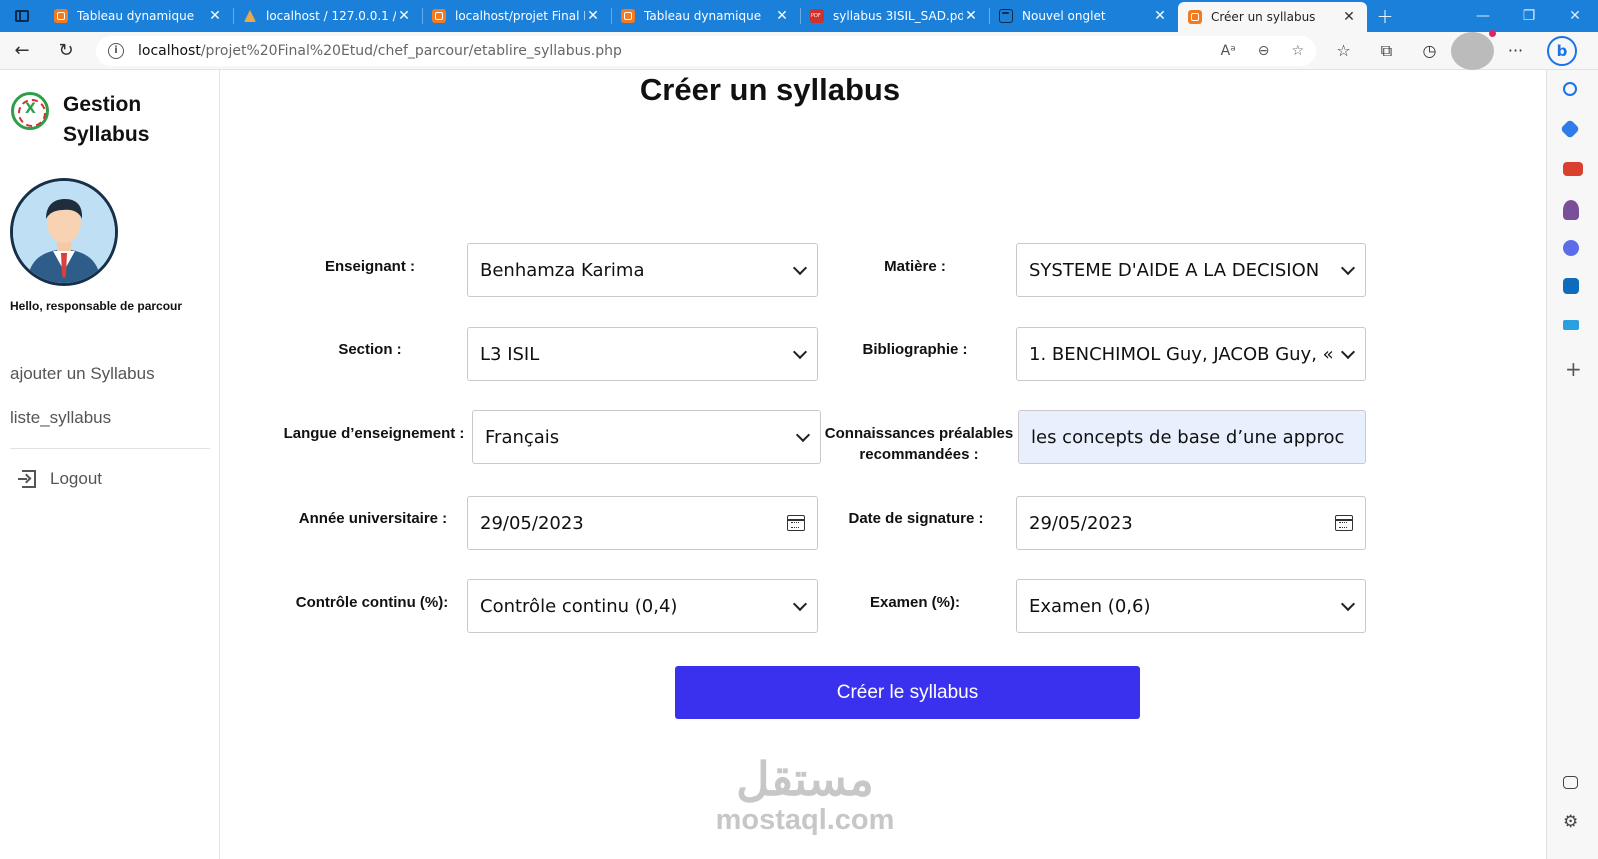  What do you see at coordinates (1575, 369) in the screenshot?
I see `add-sidebar-app-icon: +` at bounding box center [1575, 369].